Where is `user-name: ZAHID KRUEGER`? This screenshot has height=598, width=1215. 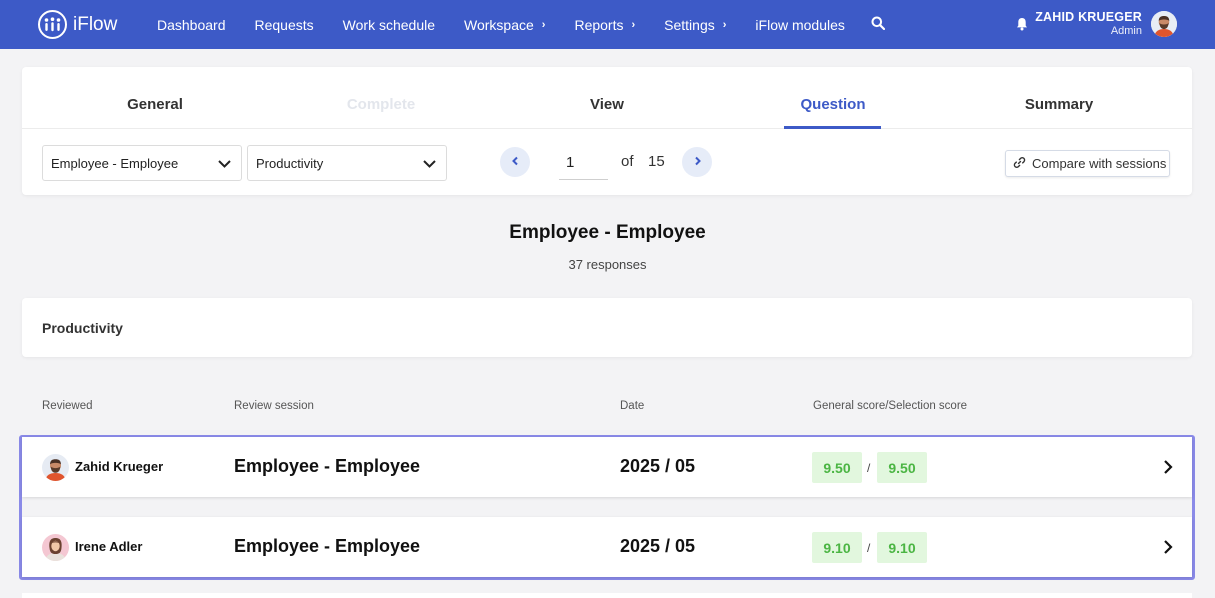
user-name: ZAHID KRUEGER is located at coordinates (1088, 17).